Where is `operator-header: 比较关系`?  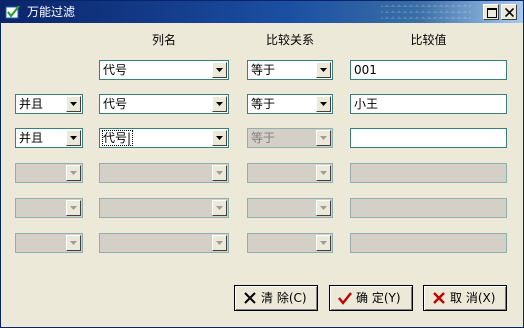 operator-header: 比较关系 is located at coordinates (289, 40).